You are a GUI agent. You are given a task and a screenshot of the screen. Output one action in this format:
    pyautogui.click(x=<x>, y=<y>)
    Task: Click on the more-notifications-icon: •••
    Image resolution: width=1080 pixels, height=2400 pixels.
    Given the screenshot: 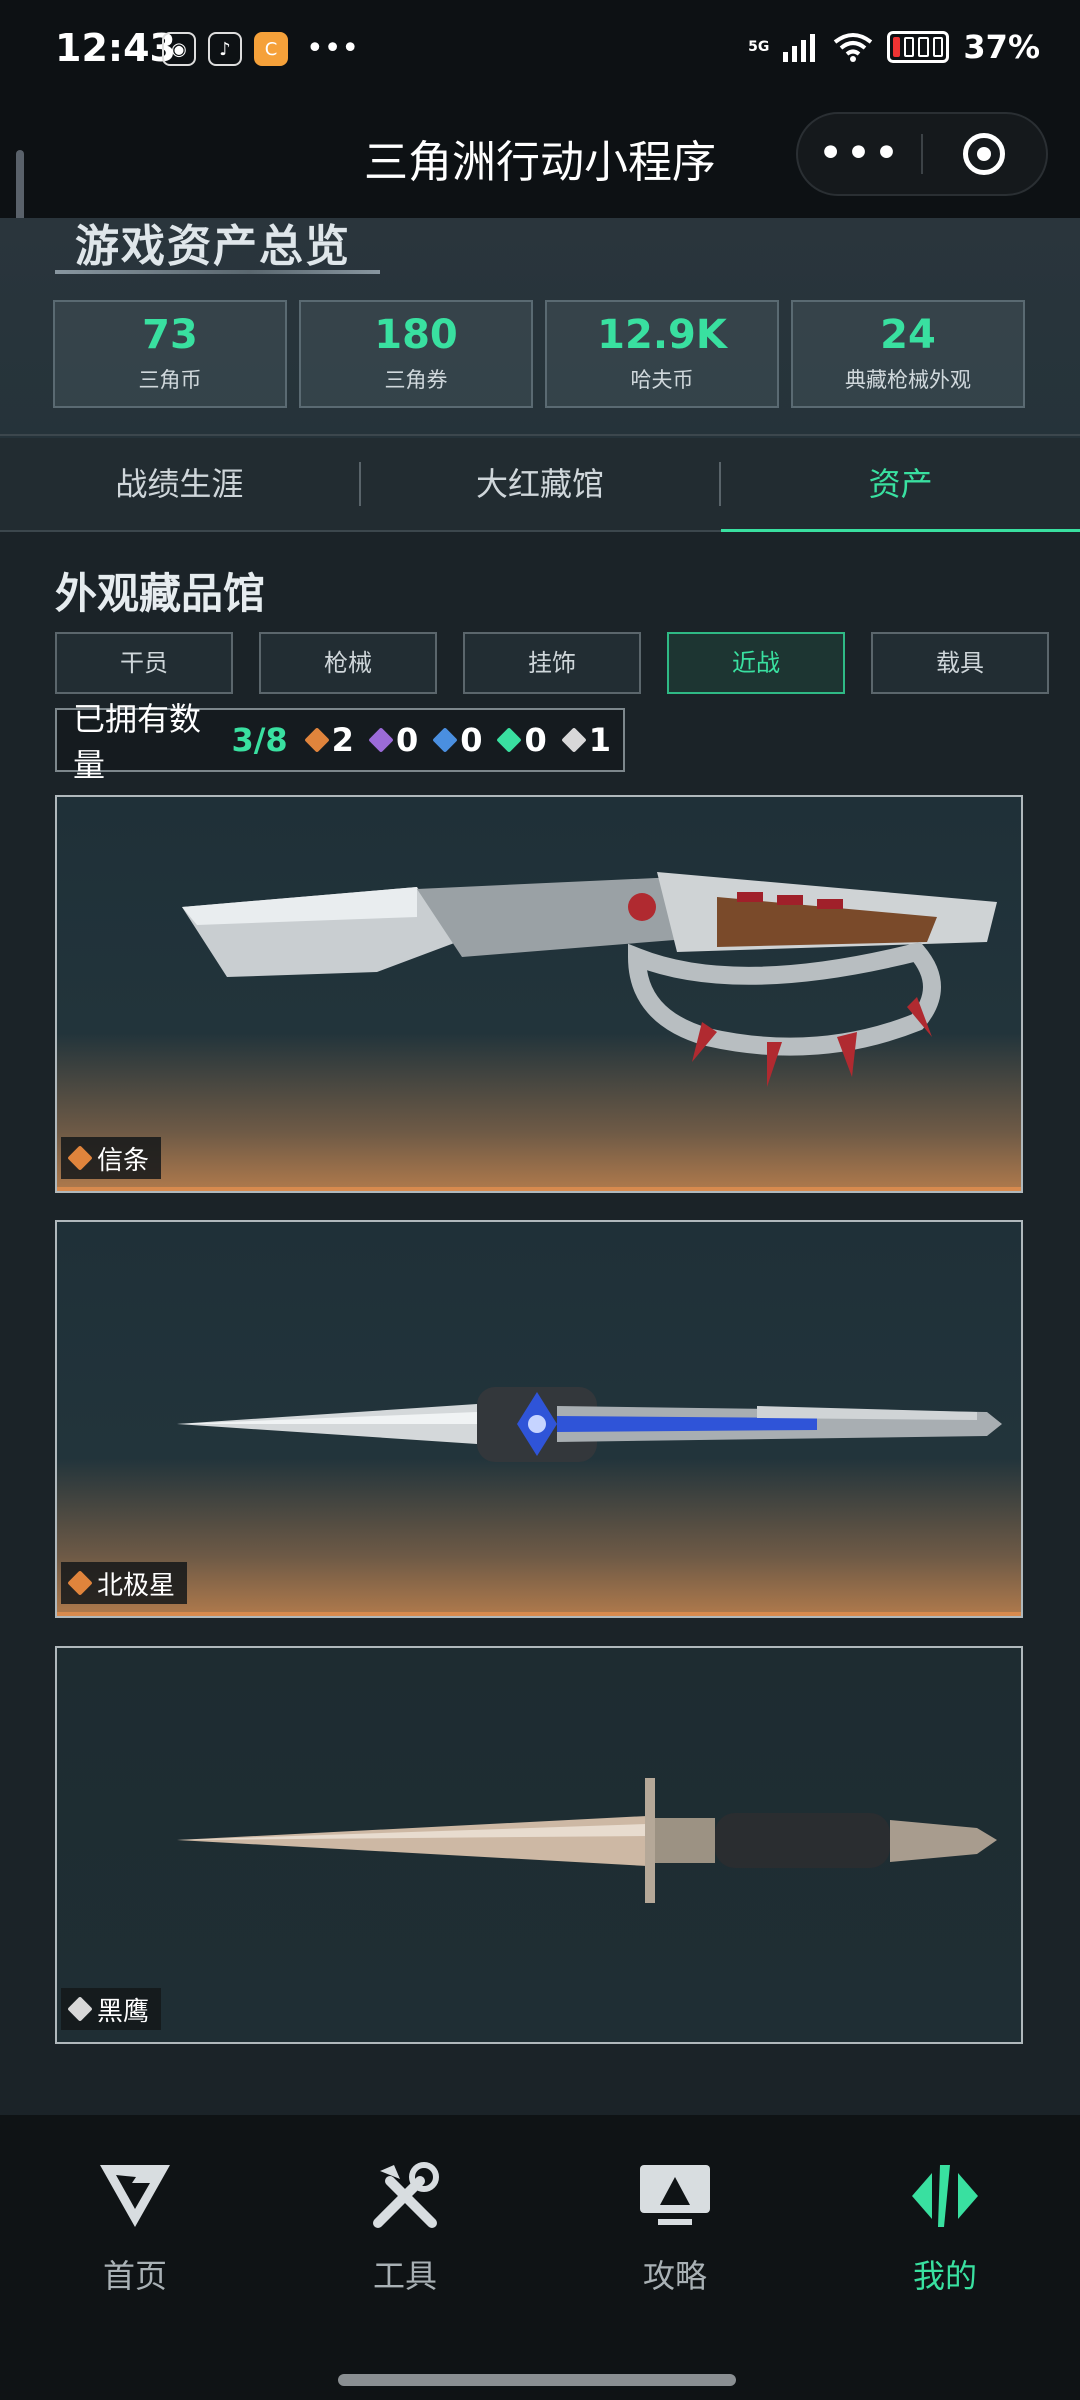 What is the action you would take?
    pyautogui.click(x=333, y=48)
    